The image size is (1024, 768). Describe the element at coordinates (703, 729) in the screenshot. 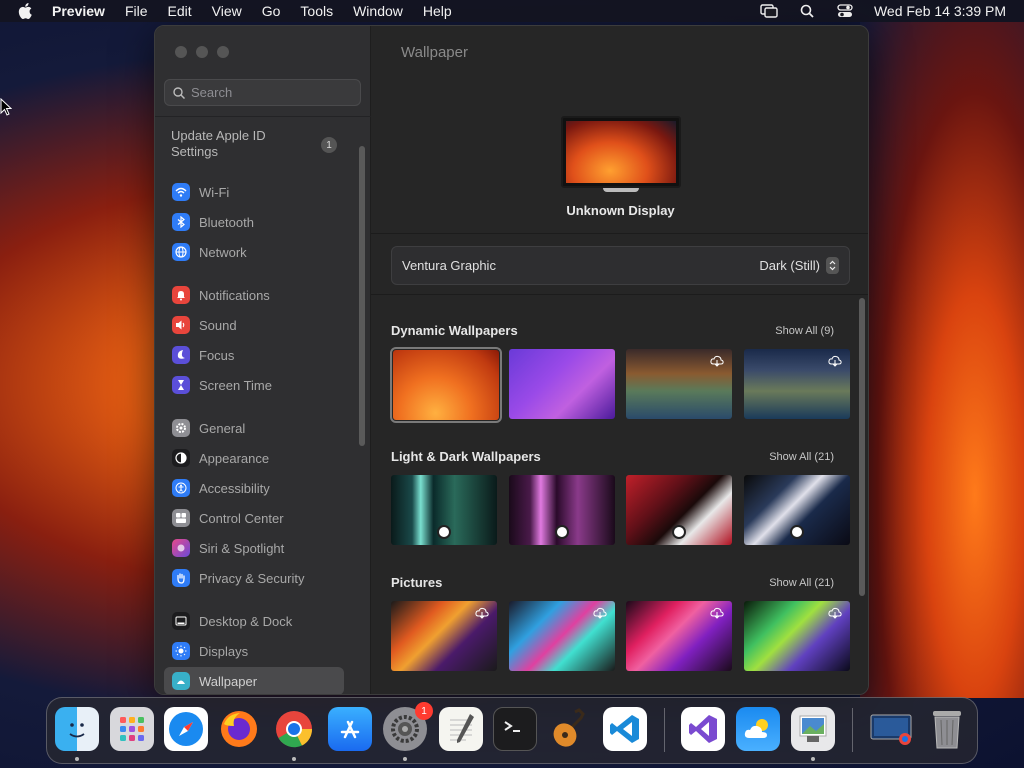

I see `visual-studio-icon` at that location.